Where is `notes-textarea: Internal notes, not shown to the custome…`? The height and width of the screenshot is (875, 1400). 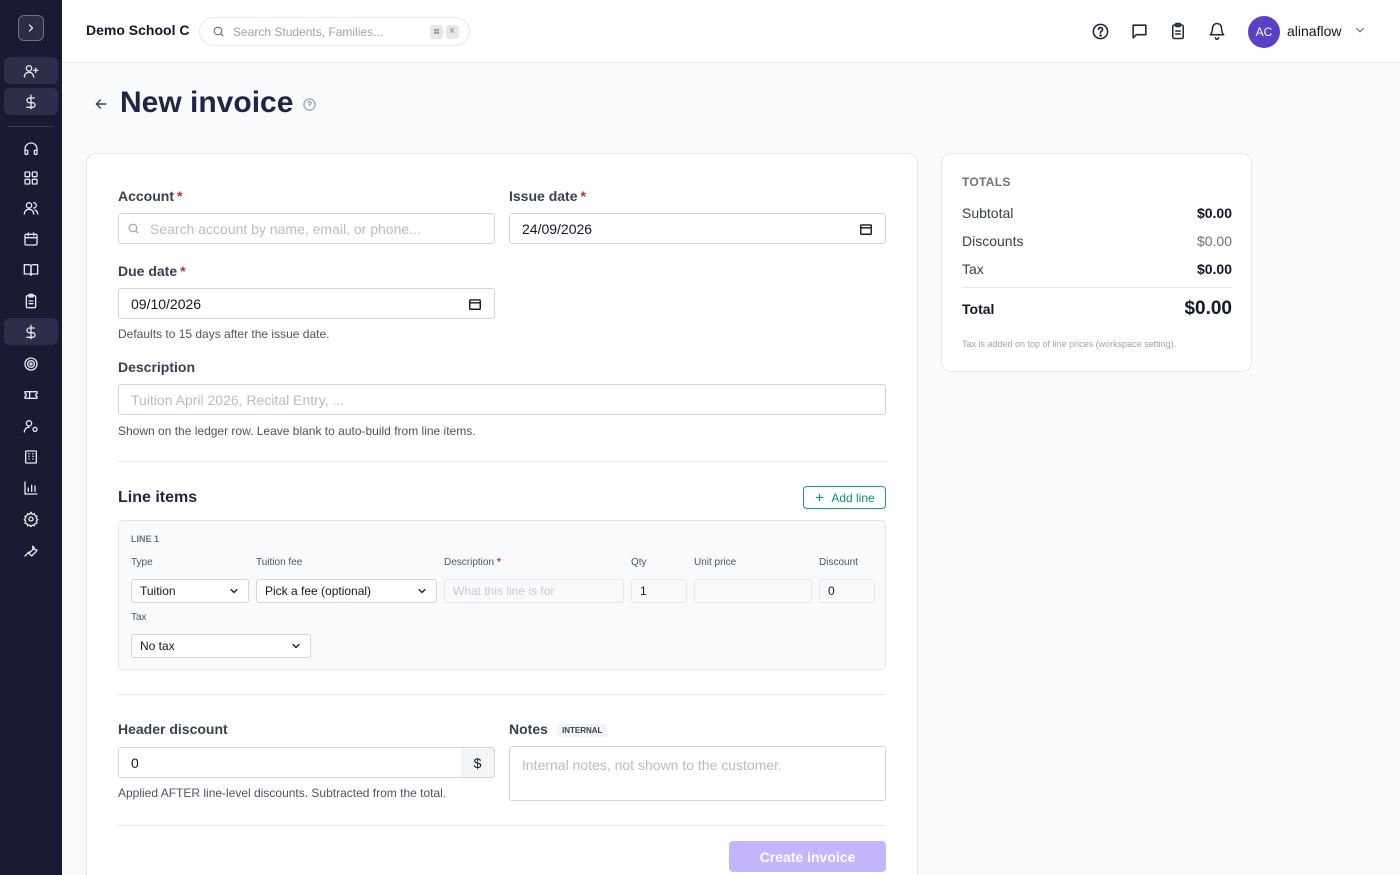
notes-textarea: Internal notes, not shown to the custome… is located at coordinates (697, 773).